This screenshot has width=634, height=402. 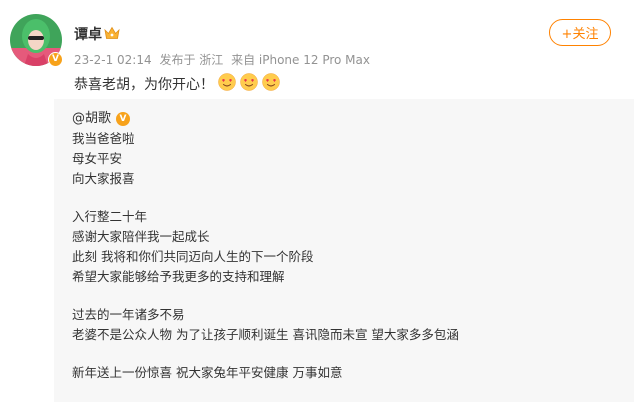 I want to click on post-content: 恭喜老胡，为你开心！, so click(x=177, y=84).